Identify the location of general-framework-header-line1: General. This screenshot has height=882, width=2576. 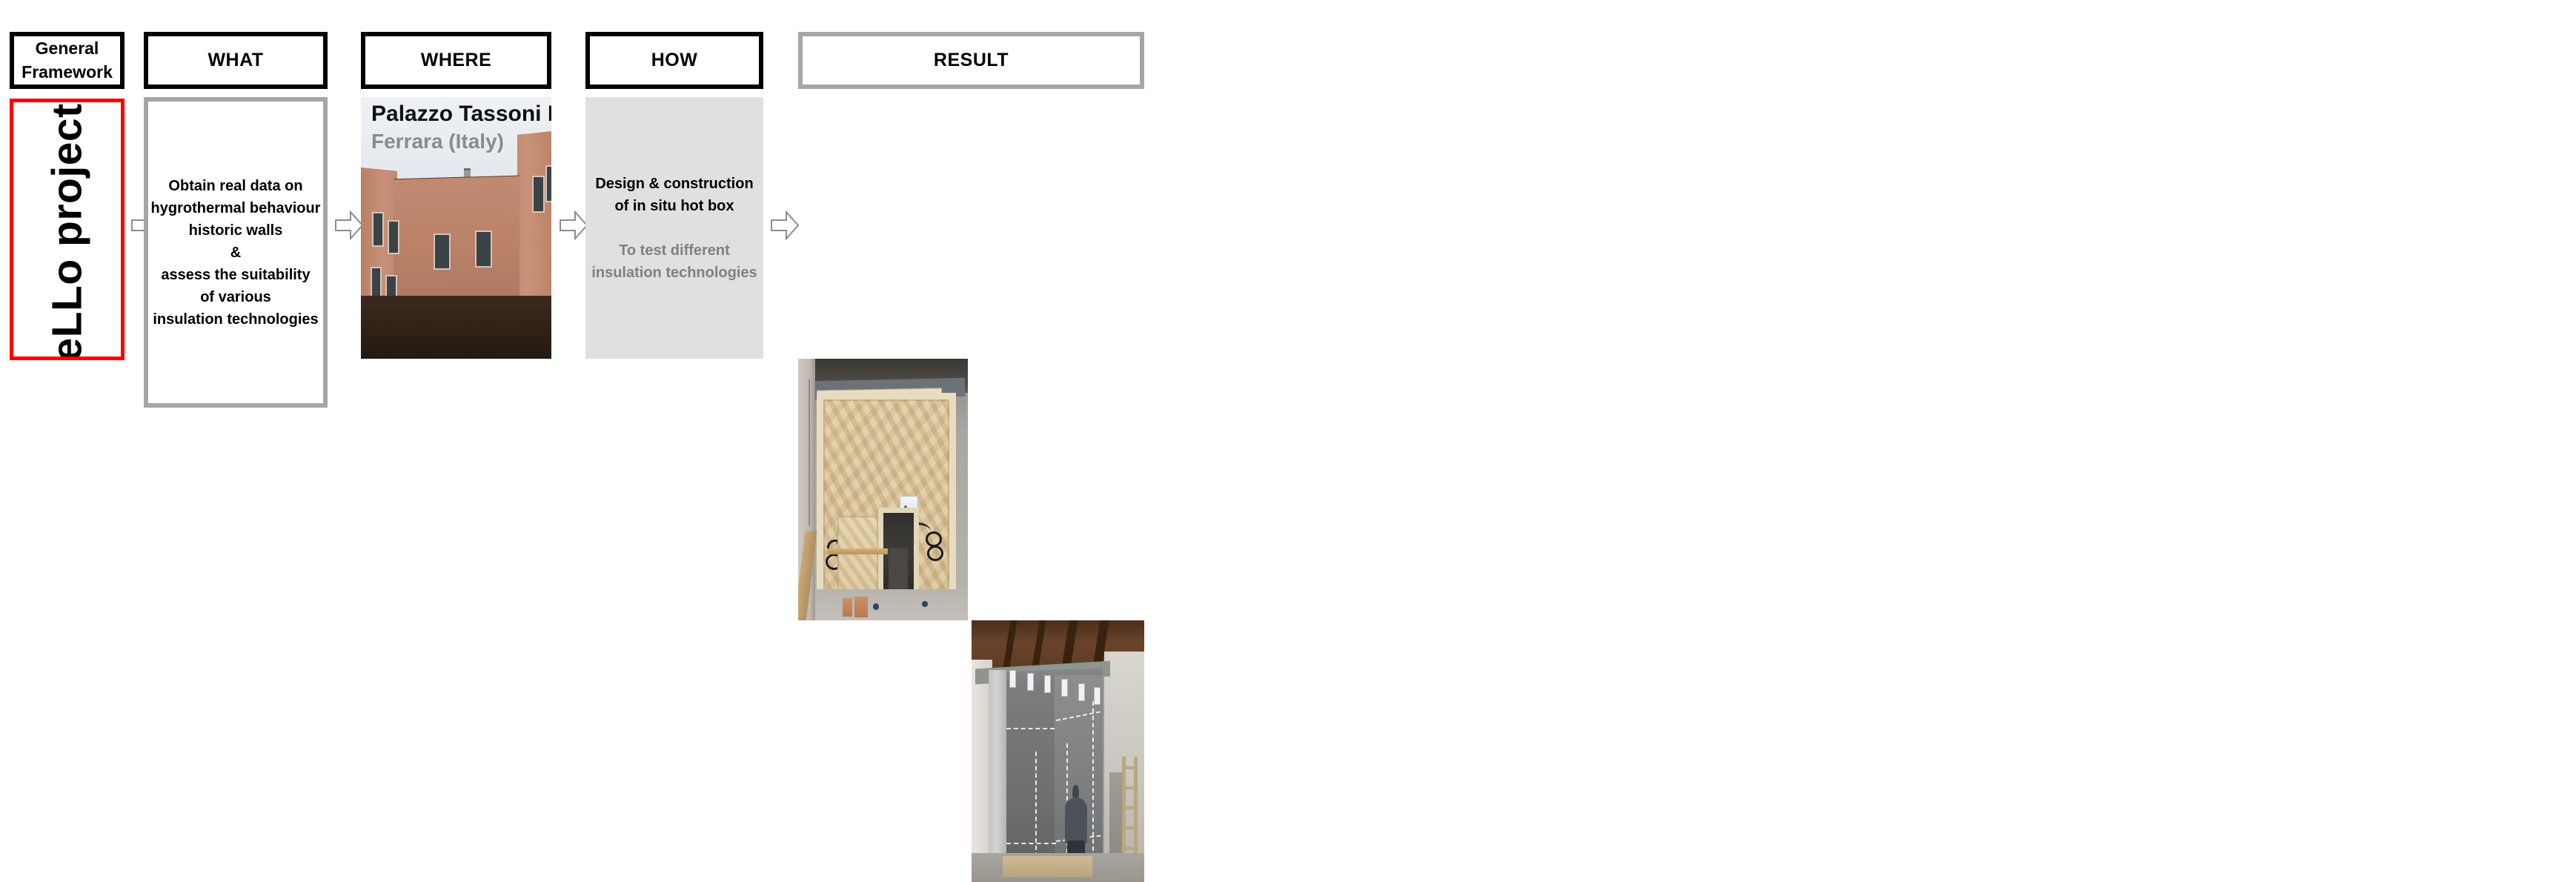
(67, 49).